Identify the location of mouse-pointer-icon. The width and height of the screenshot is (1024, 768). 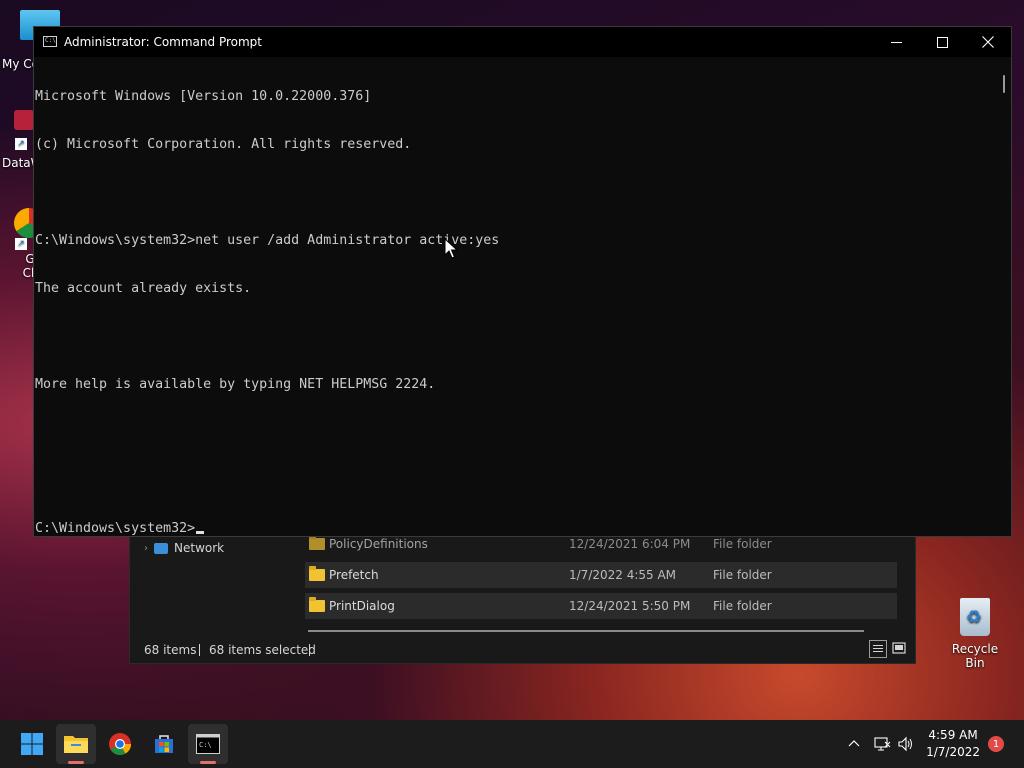
(451, 248).